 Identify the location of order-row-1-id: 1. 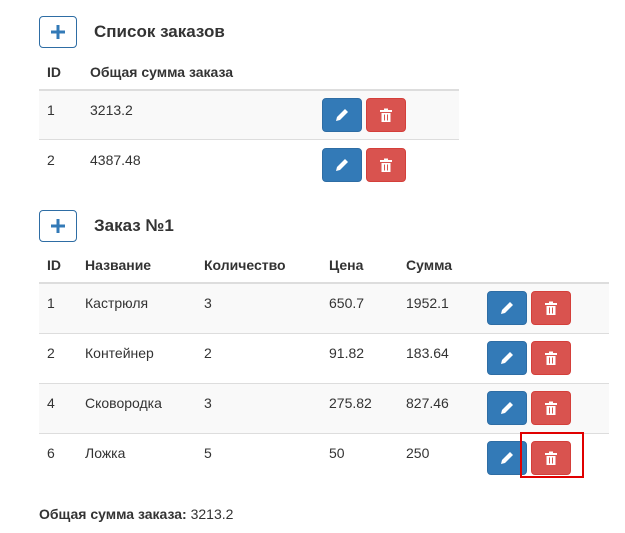
(51, 303).